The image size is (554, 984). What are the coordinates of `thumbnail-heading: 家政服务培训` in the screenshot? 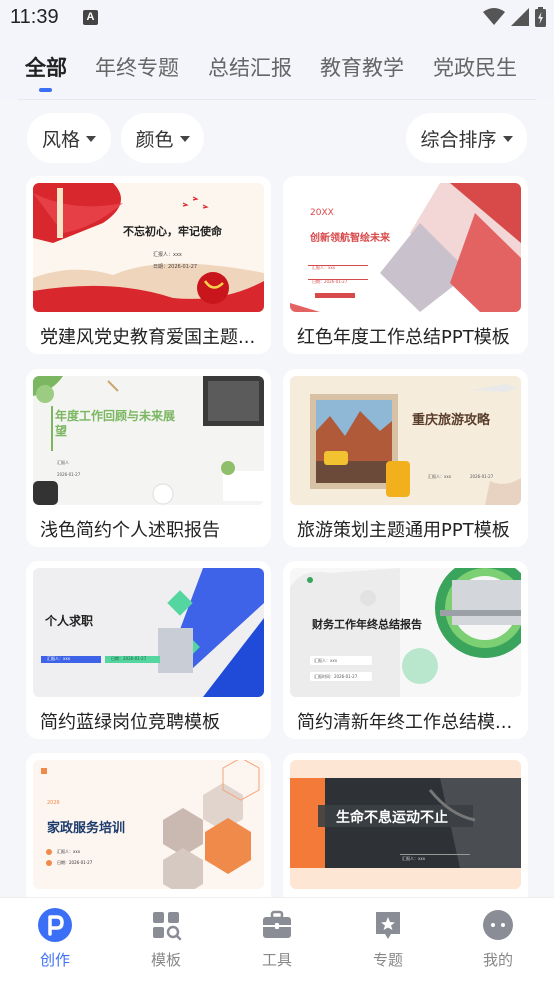 It's located at (86, 828).